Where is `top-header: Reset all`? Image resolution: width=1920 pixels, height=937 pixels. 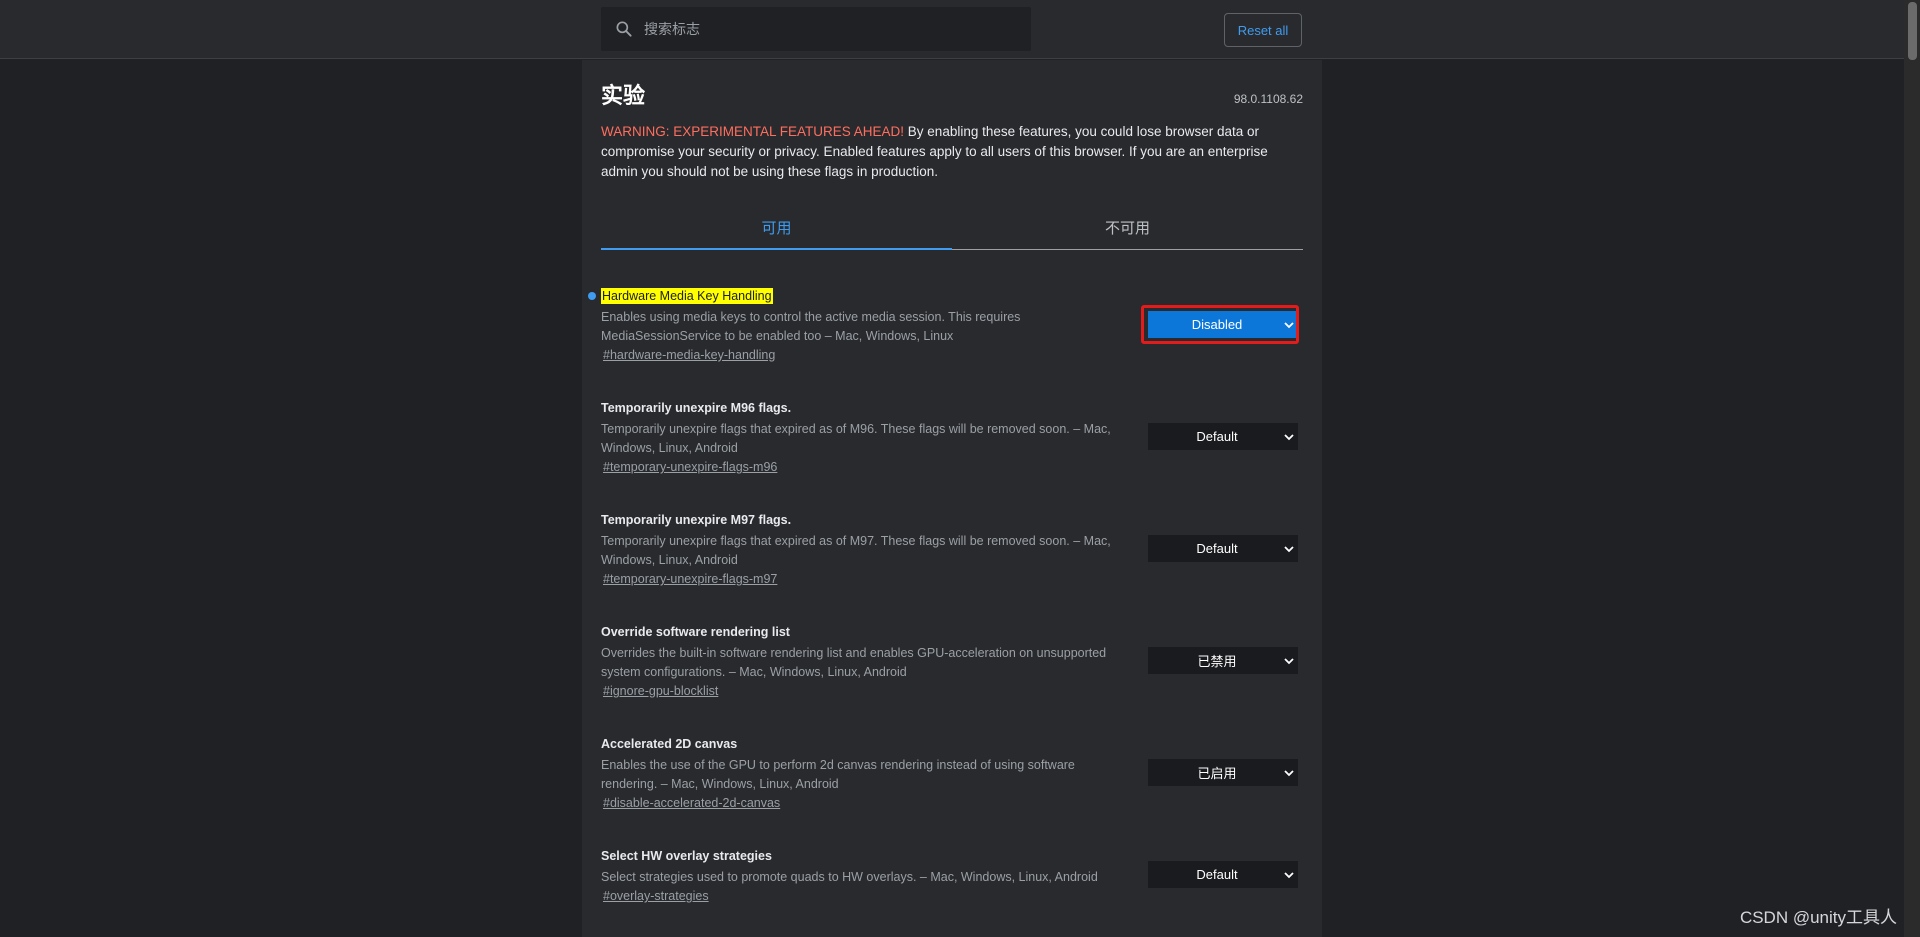 top-header: Reset all is located at coordinates (952, 29).